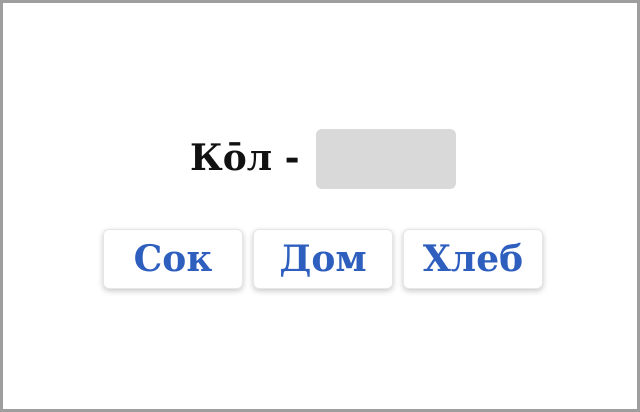  What do you see at coordinates (173, 259) in the screenshot?
I see `option-button-sok: Сок` at bounding box center [173, 259].